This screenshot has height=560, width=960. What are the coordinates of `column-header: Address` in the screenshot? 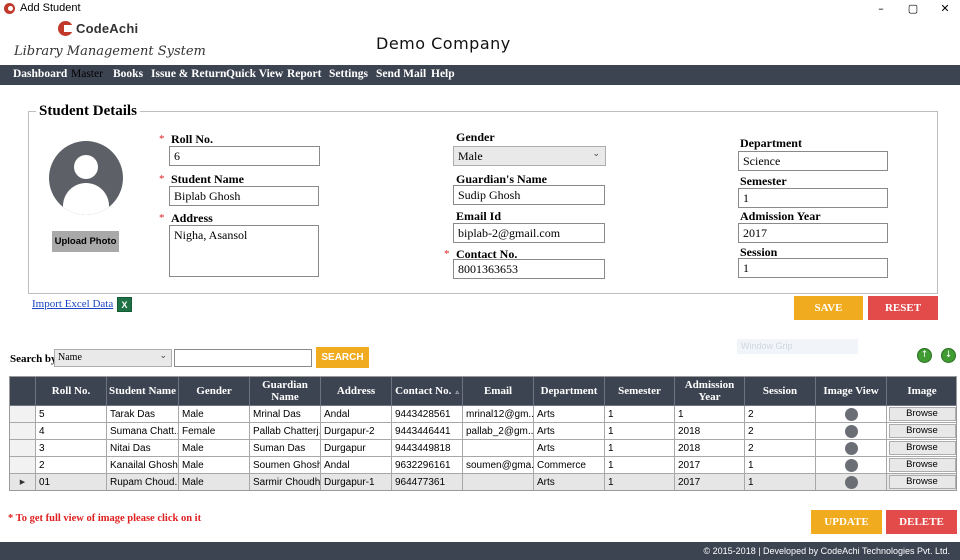 It's located at (356, 391).